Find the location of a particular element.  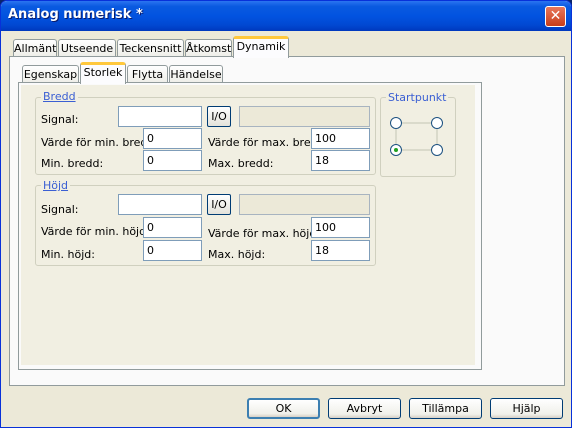

apply-button: Tillämpa is located at coordinates (445, 408).